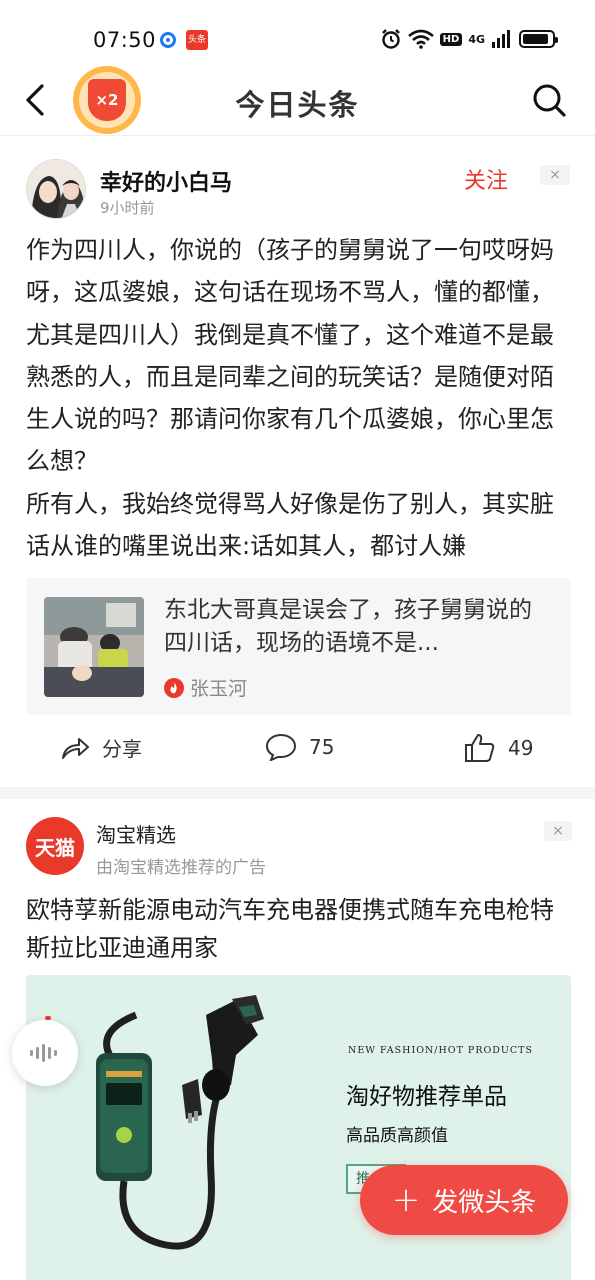 The width and height of the screenshot is (595, 1280). What do you see at coordinates (426, 1097) in the screenshot?
I see `banner-title: 淘好物推荐单品` at bounding box center [426, 1097].